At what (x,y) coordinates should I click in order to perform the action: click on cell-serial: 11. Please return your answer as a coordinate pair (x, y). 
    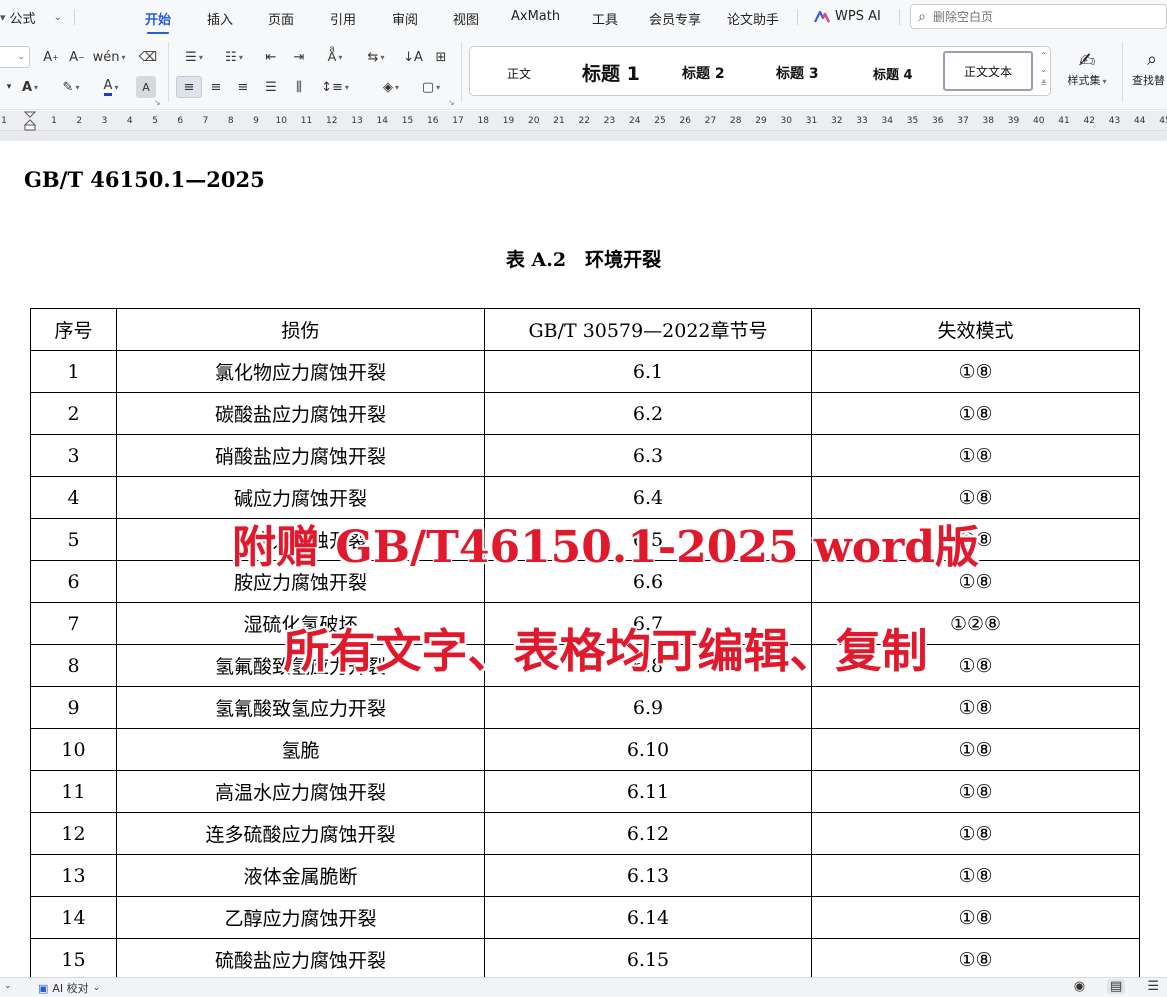
    Looking at the image, I should click on (73, 791).